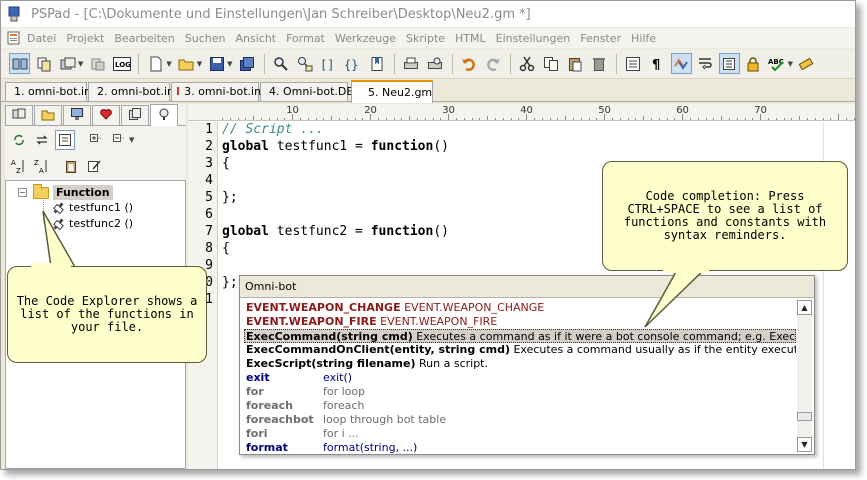 Image resolution: width=867 pixels, height=480 pixels. I want to click on sort-za-icon: ZA, so click(42, 166).